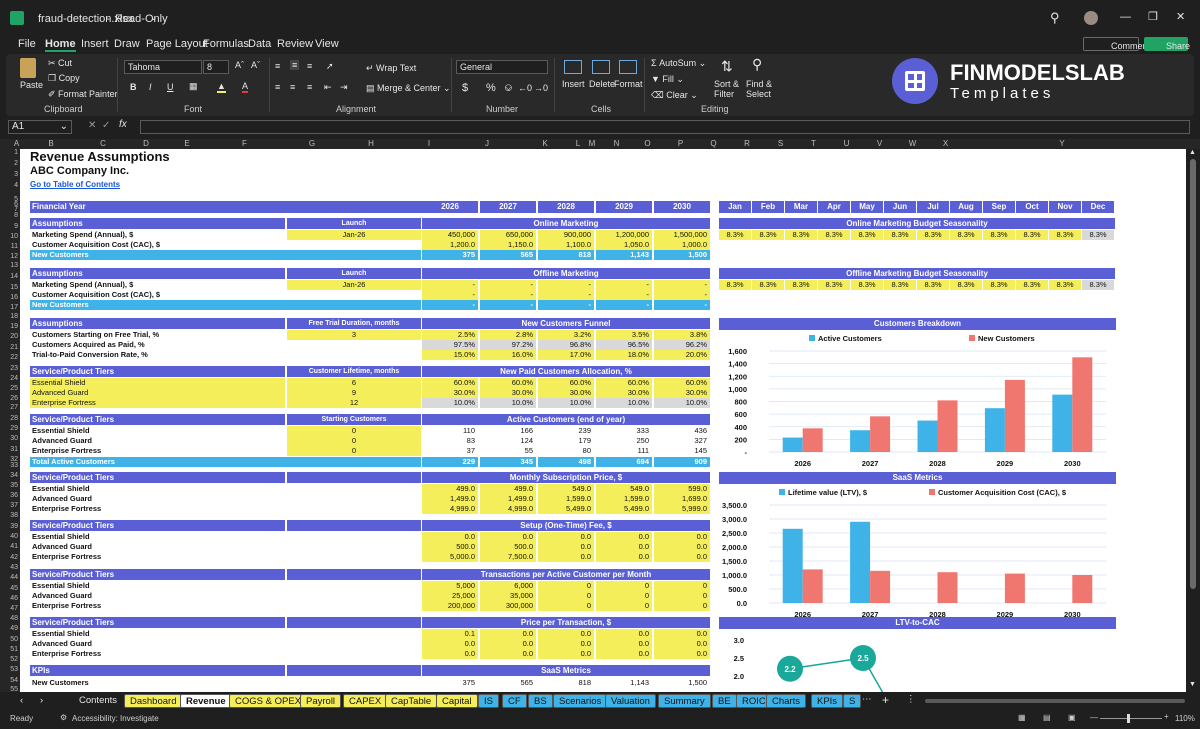 The width and height of the screenshot is (1200, 729). I want to click on row-header: 16, so click(9, 297).